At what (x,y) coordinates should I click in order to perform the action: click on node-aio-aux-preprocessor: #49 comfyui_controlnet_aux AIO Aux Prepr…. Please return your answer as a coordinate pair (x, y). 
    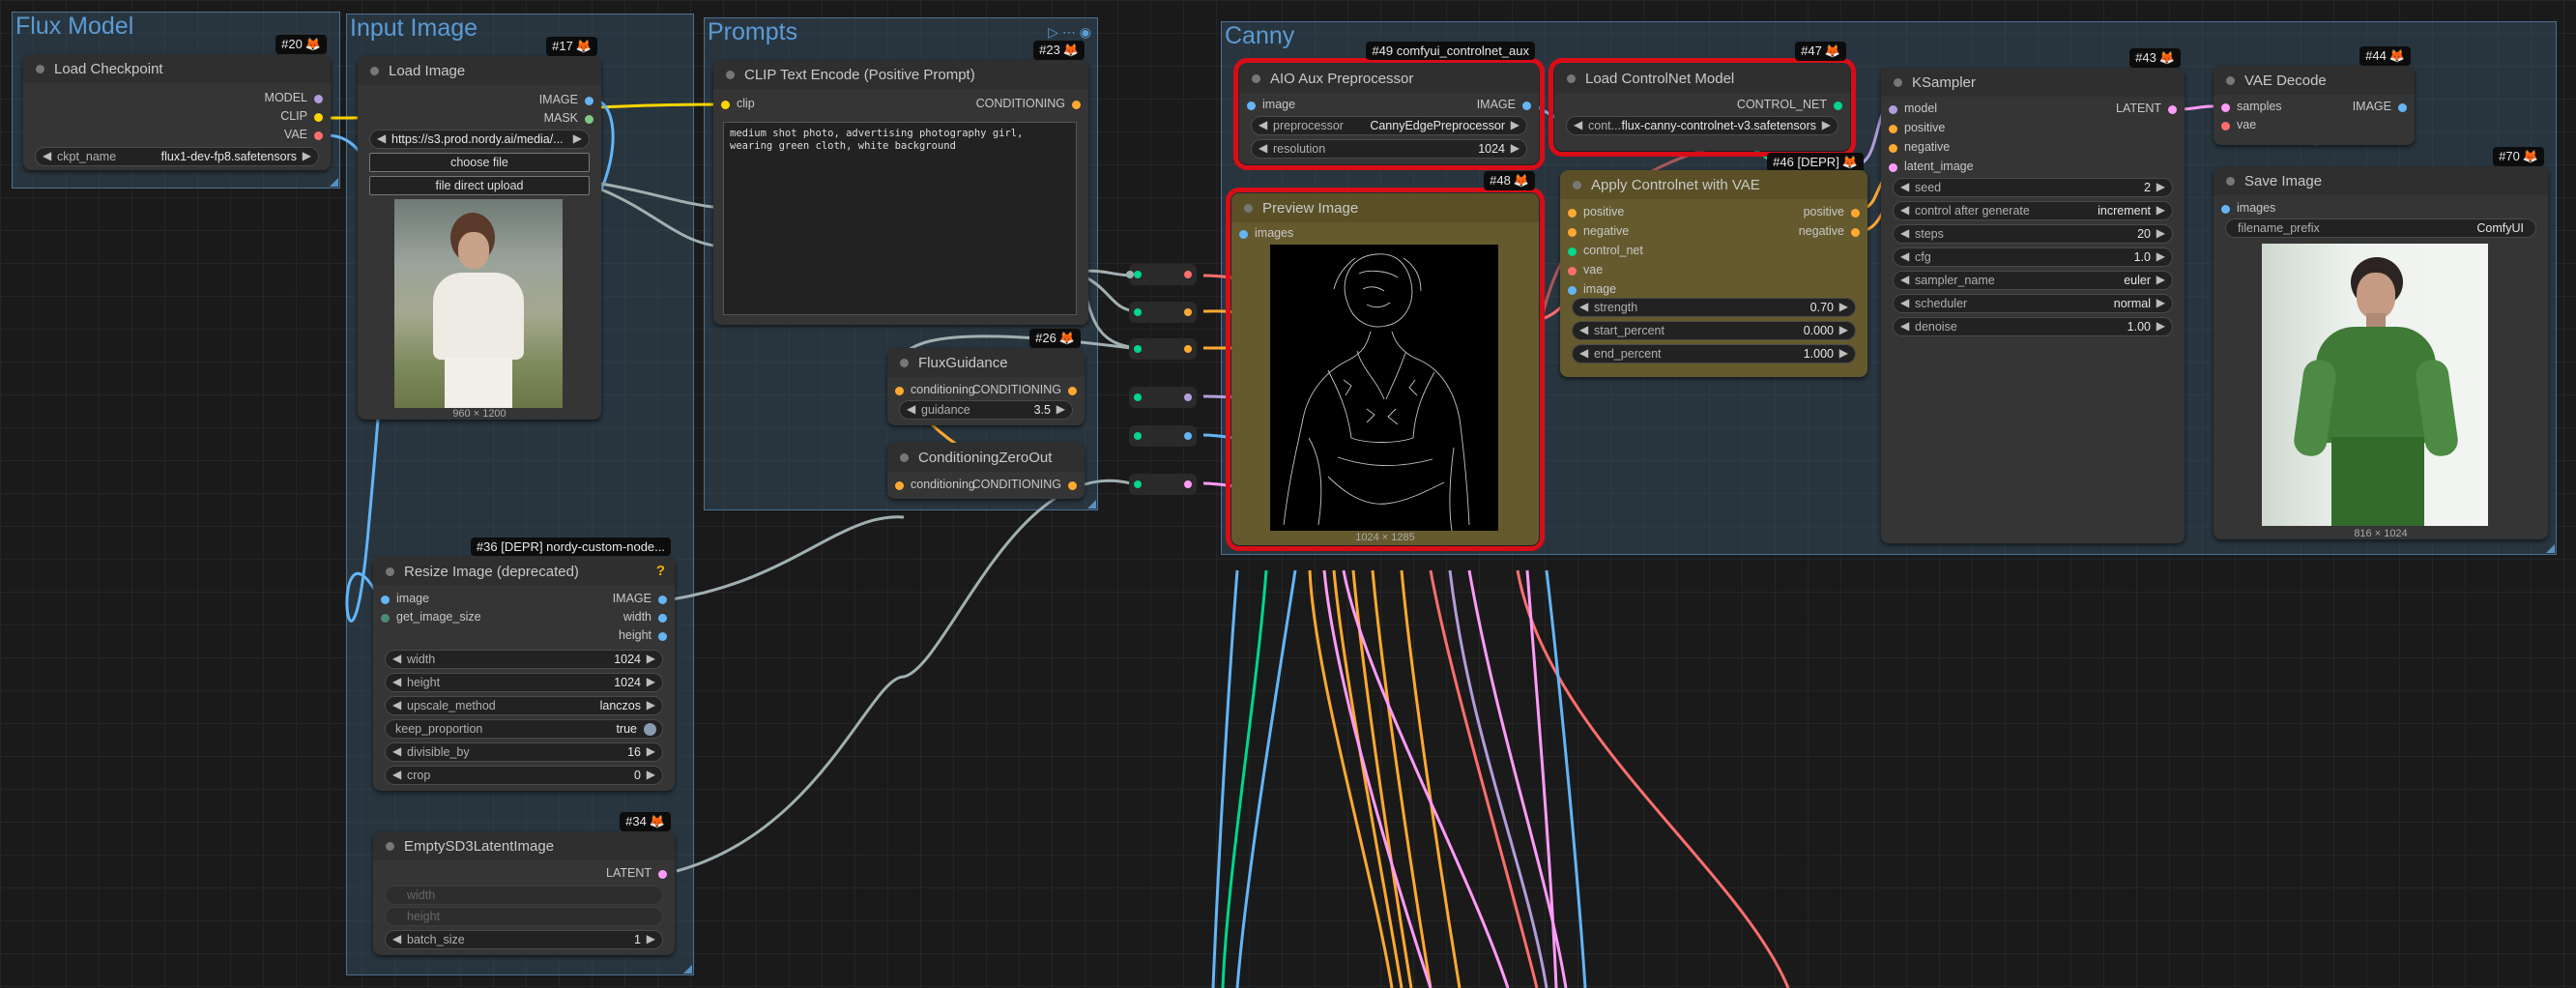
    Looking at the image, I should click on (1389, 106).